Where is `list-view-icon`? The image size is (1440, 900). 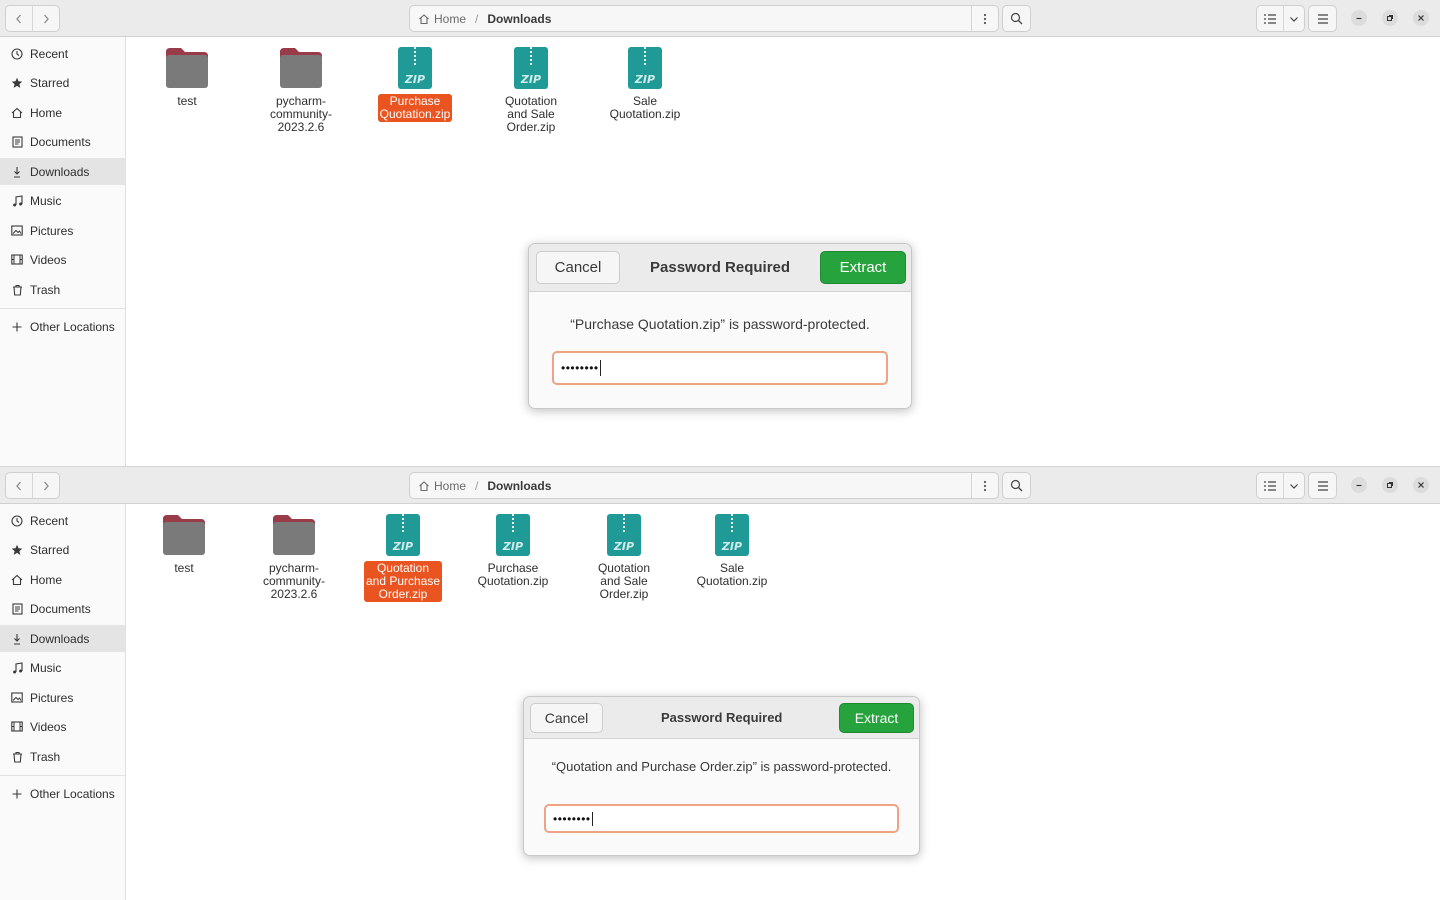 list-view-icon is located at coordinates (1270, 485).